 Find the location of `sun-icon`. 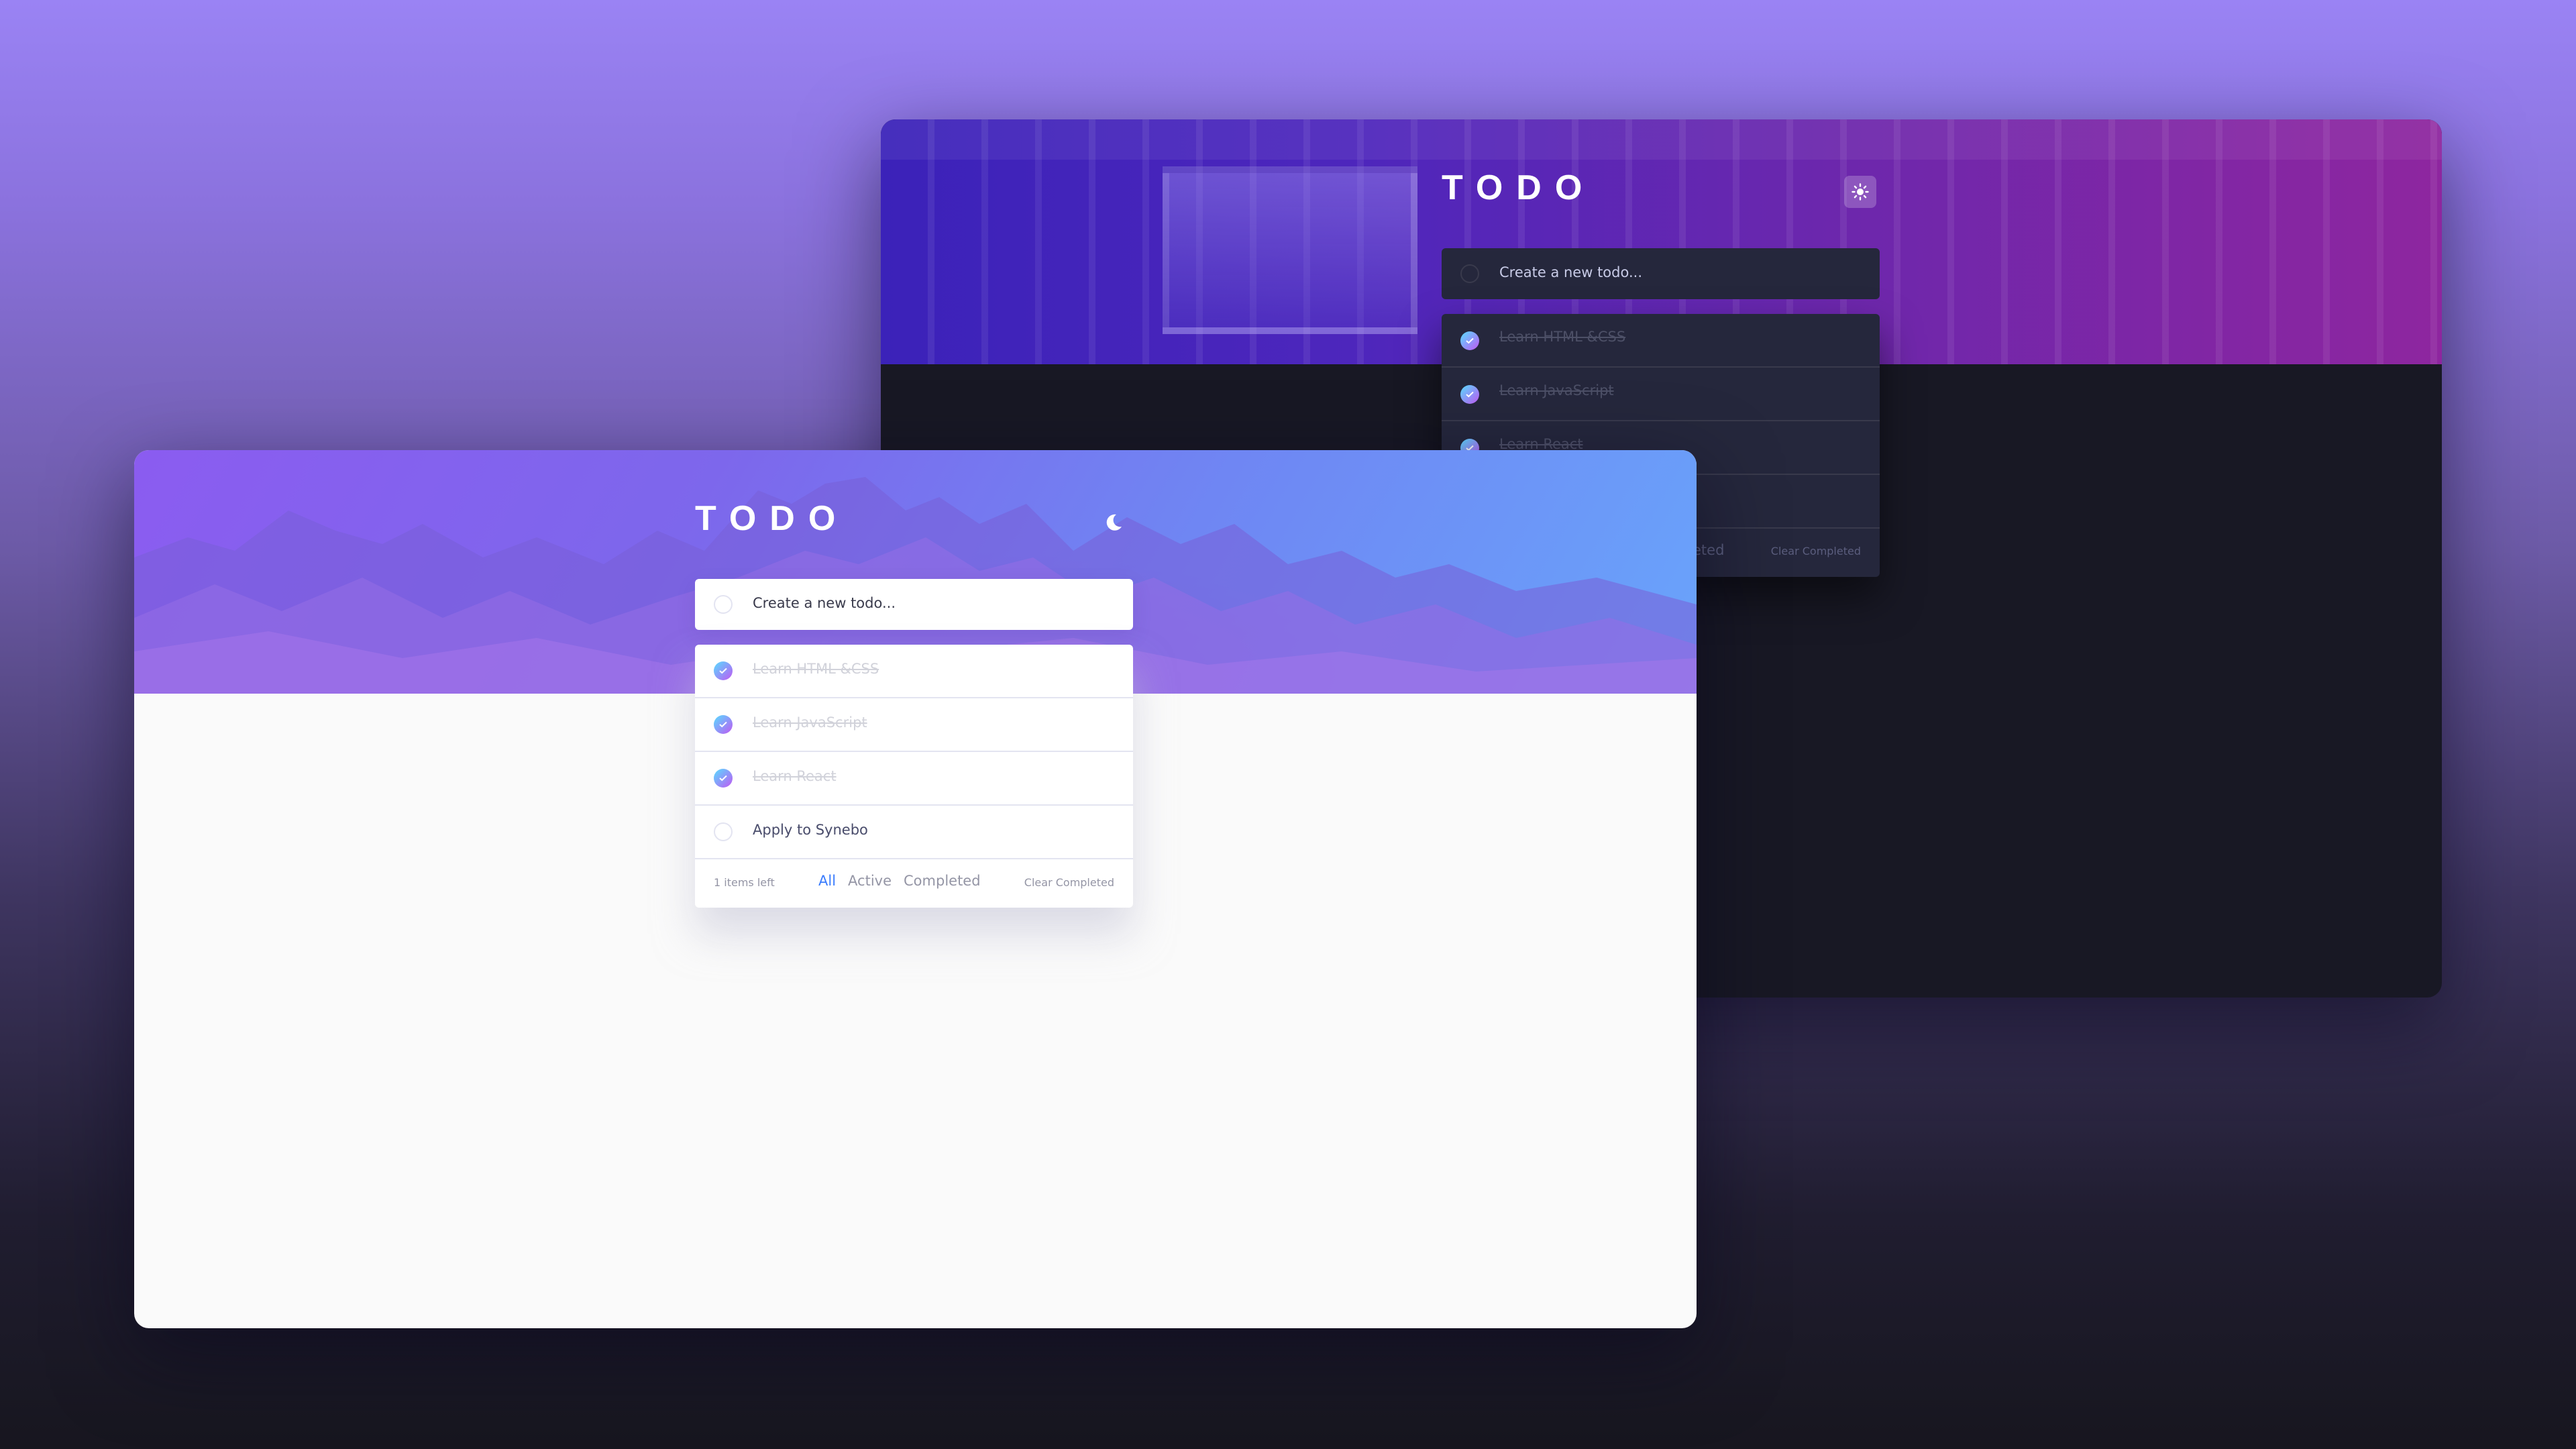

sun-icon is located at coordinates (1860, 192).